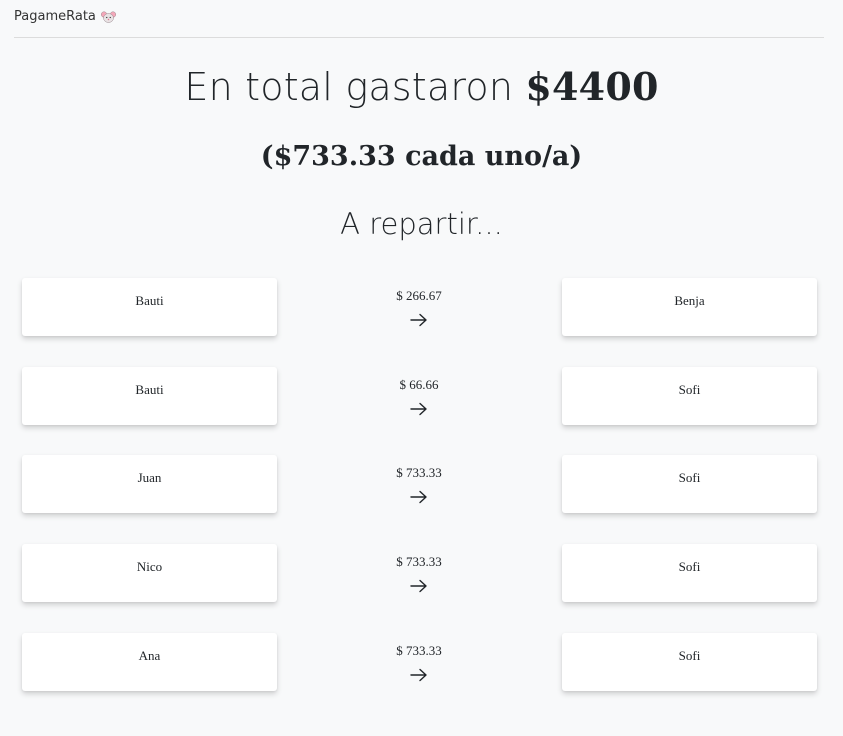 The image size is (843, 736). What do you see at coordinates (419, 396) in the screenshot?
I see `transfer-amount-group: $ 66.66` at bounding box center [419, 396].